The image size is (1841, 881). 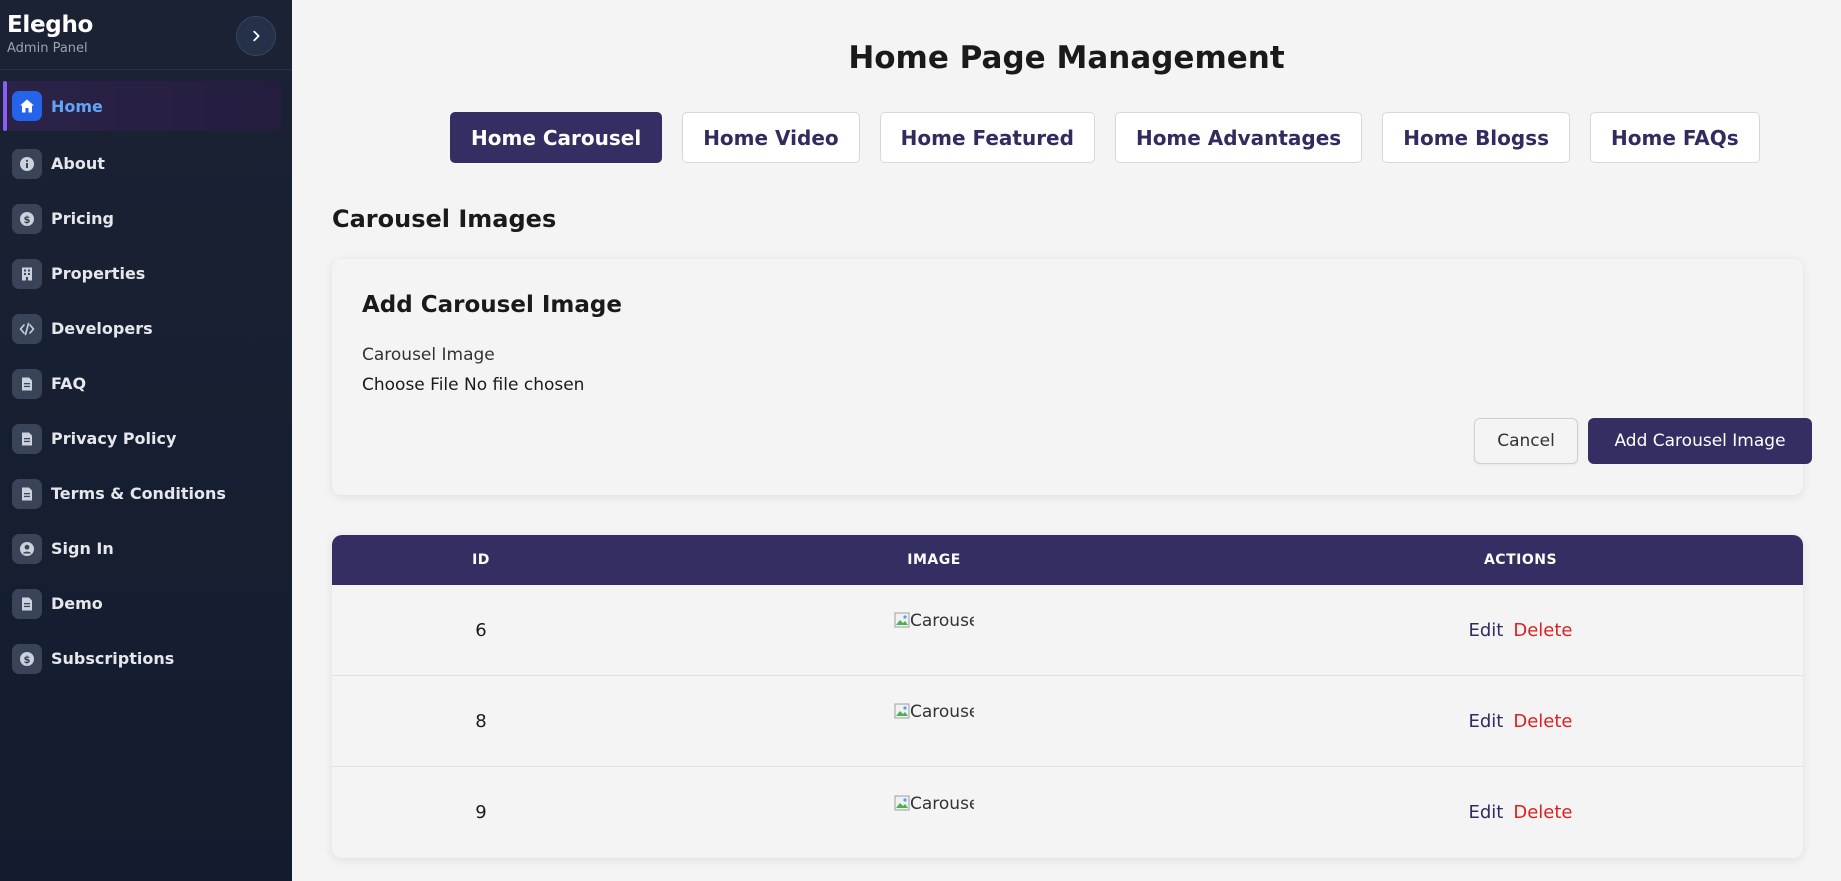 What do you see at coordinates (50, 25) in the screenshot?
I see `brand-name: Elegho` at bounding box center [50, 25].